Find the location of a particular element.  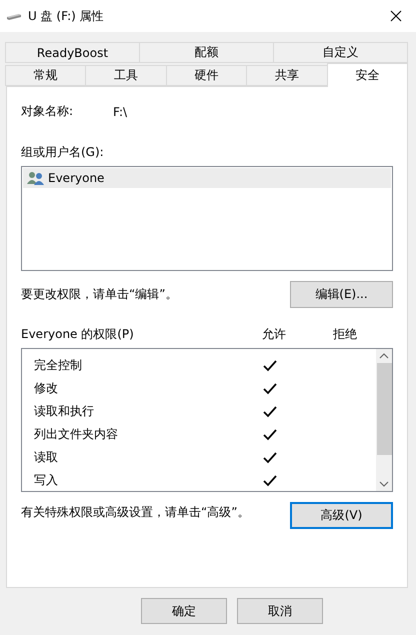

users-icon is located at coordinates (36, 178).